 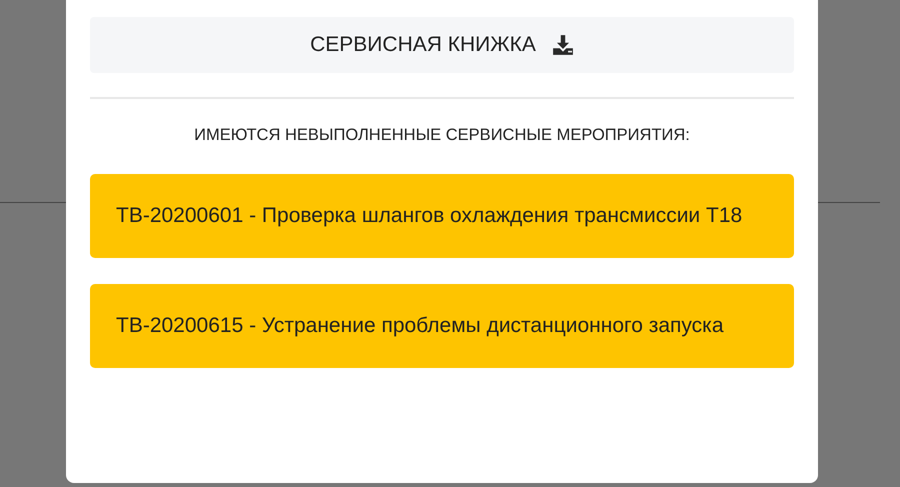 I want to click on service-alert: ТВ-20200615 - Устранение проблемы дистанционного запуска, so click(x=442, y=326).